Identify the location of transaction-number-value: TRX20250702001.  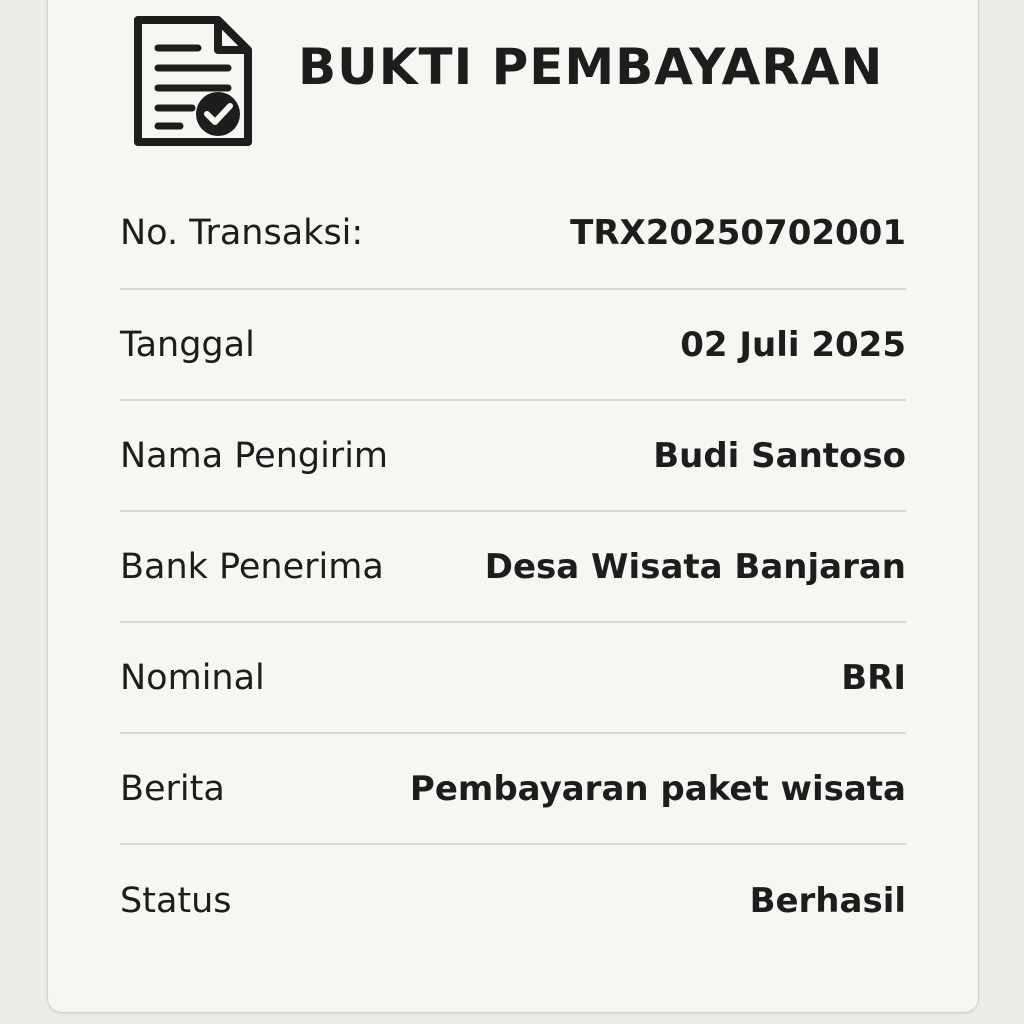
(738, 233).